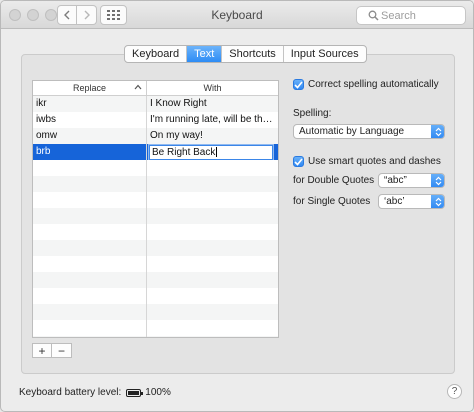  What do you see at coordinates (205, 54) in the screenshot?
I see `tab-text: Text` at bounding box center [205, 54].